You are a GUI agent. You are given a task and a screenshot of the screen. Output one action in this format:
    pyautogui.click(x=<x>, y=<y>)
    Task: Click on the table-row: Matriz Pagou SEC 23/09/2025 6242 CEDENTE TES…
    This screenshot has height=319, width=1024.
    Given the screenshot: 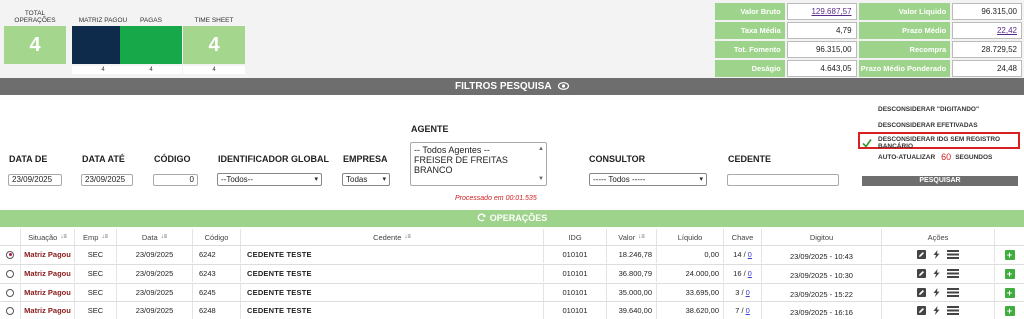 What is the action you would take?
    pyautogui.click(x=512, y=254)
    